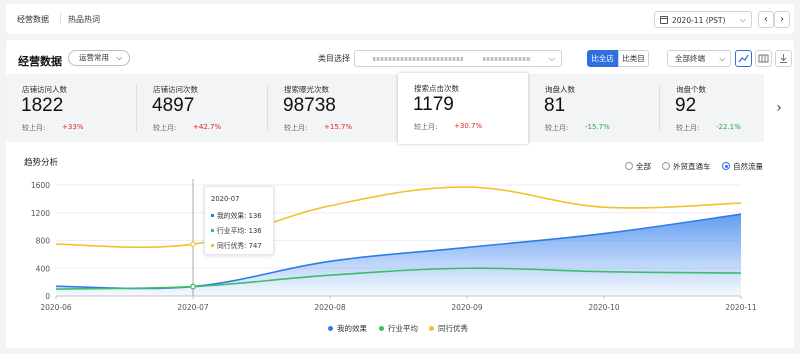 The width and height of the screenshot is (800, 354). Describe the element at coordinates (338, 127) in the screenshot. I see `kpi-change: +15.7%` at that location.